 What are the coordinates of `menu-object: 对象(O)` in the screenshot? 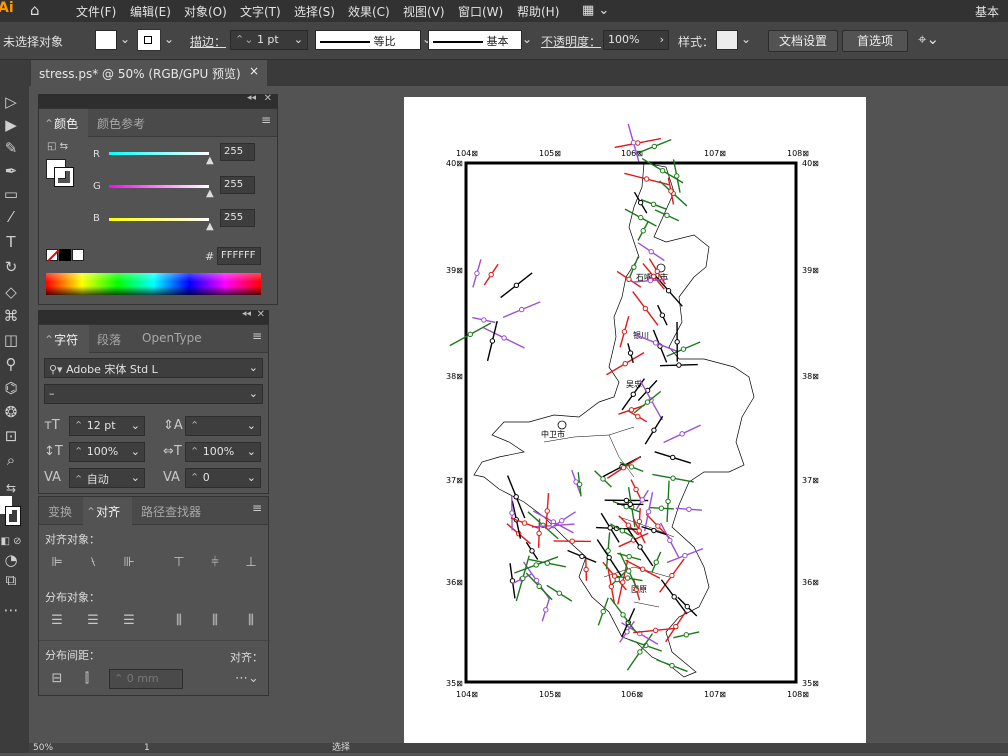 It's located at (205, 11).